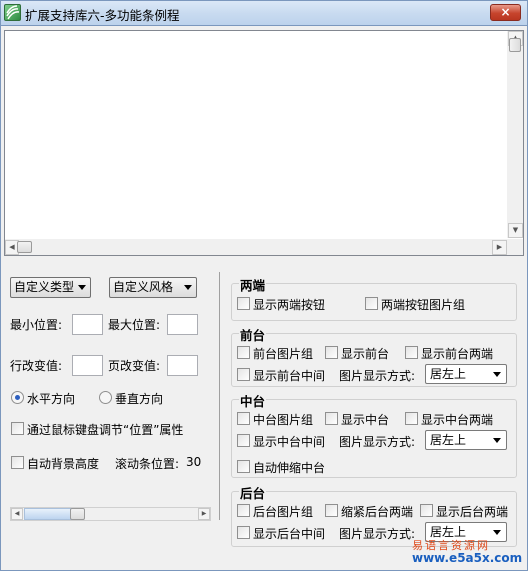 This screenshot has width=528, height=571. Describe the element at coordinates (499, 247) in the screenshot. I see `scroll-right-button: ▶` at that location.